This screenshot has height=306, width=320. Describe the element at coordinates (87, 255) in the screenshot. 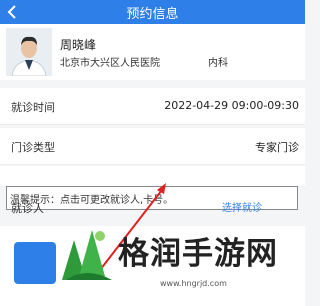

I see `watermark-logo-icon` at that location.